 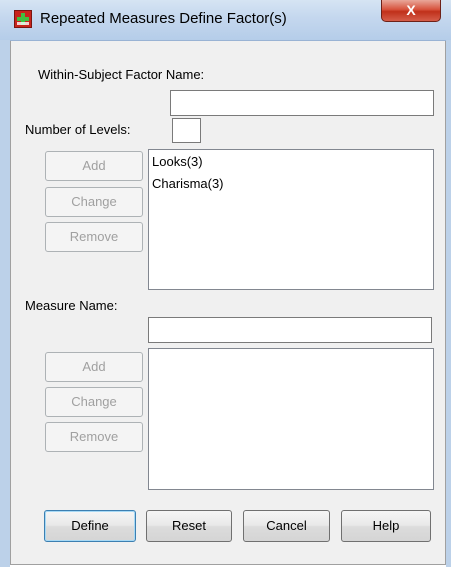 I want to click on factor-add-button: Add, so click(x=94, y=166).